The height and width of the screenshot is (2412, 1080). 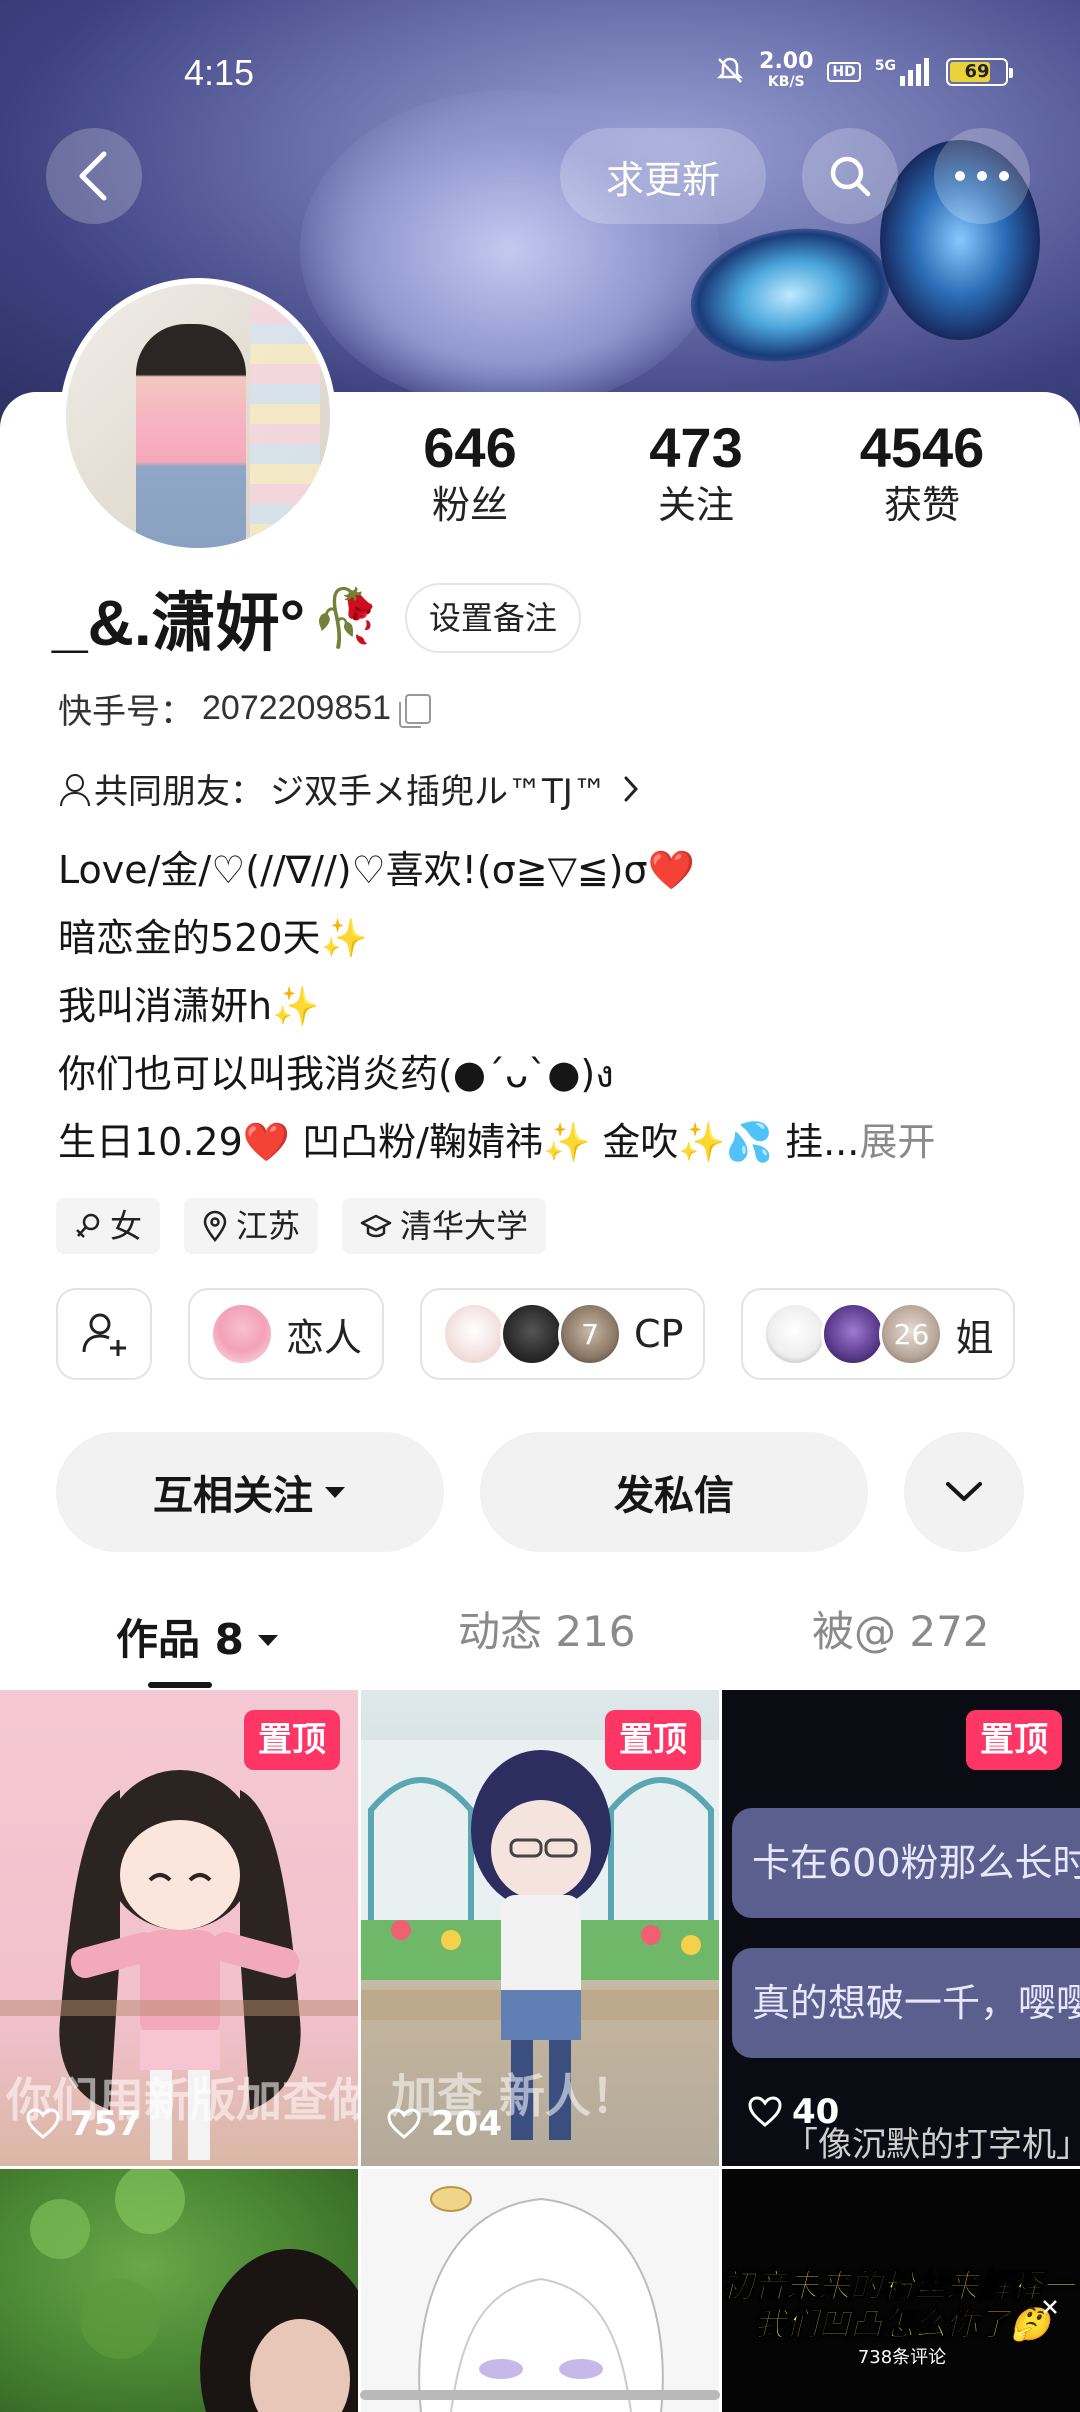 What do you see at coordinates (793, 2112) in the screenshot?
I see `like-count: 40` at bounding box center [793, 2112].